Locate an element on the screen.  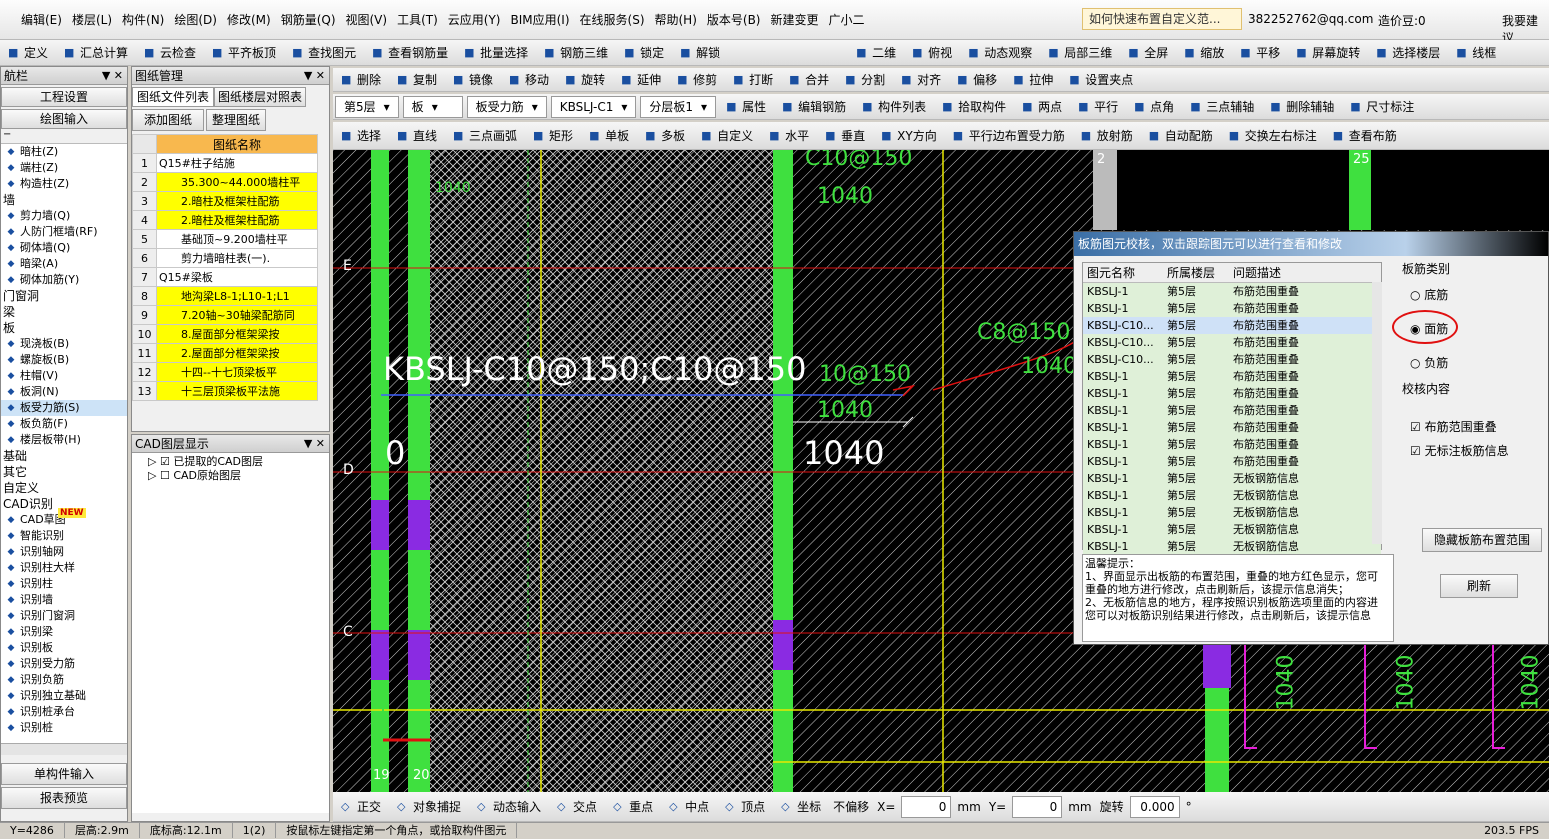
toolbar-button: ■ 查找图元 is located at coordinates (324, 53).